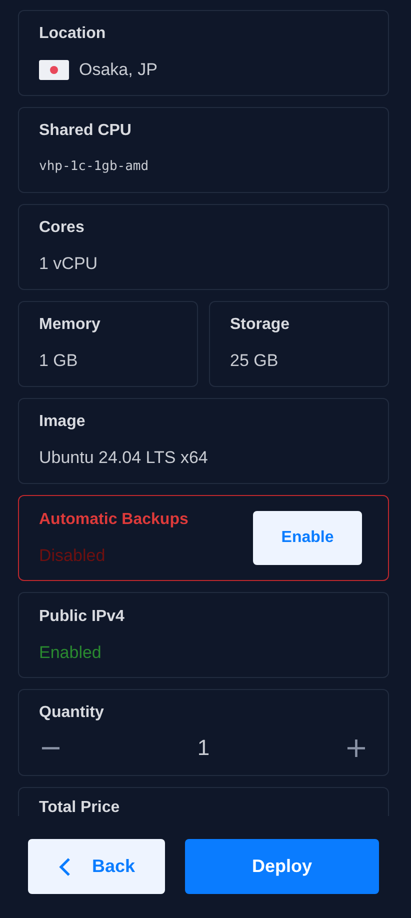  Describe the element at coordinates (69, 264) in the screenshot. I see `card-value: 1 vCPU` at that location.